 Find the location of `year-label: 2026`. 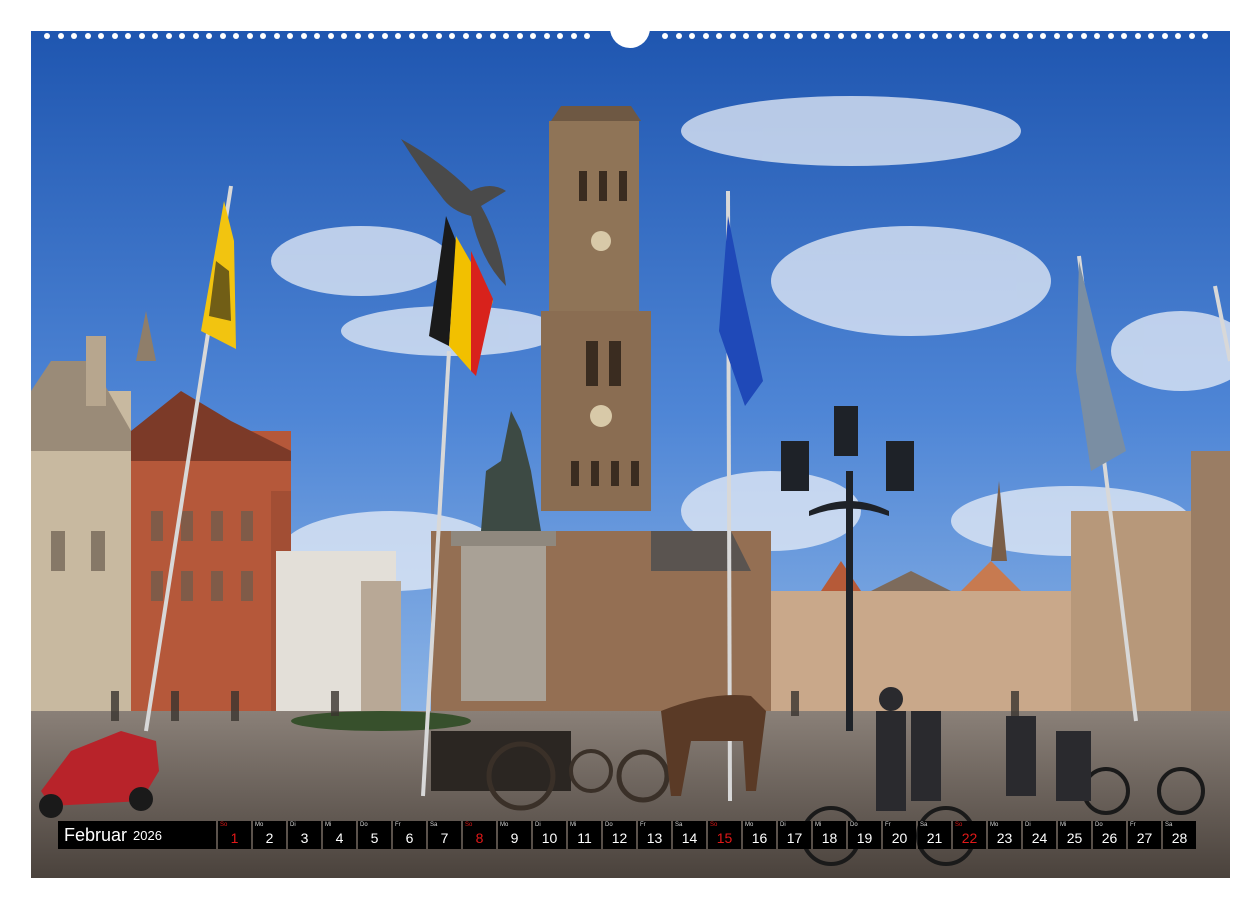

year-label: 2026 is located at coordinates (147, 835).